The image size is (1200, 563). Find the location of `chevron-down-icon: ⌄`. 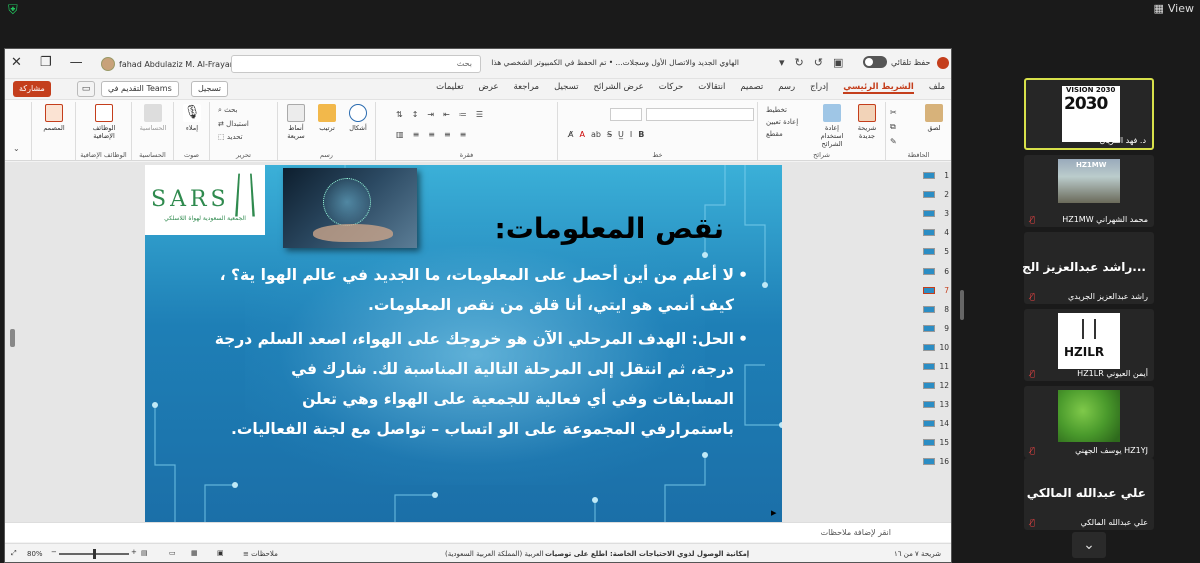

chevron-down-icon: ⌄ is located at coordinates (1089, 545).